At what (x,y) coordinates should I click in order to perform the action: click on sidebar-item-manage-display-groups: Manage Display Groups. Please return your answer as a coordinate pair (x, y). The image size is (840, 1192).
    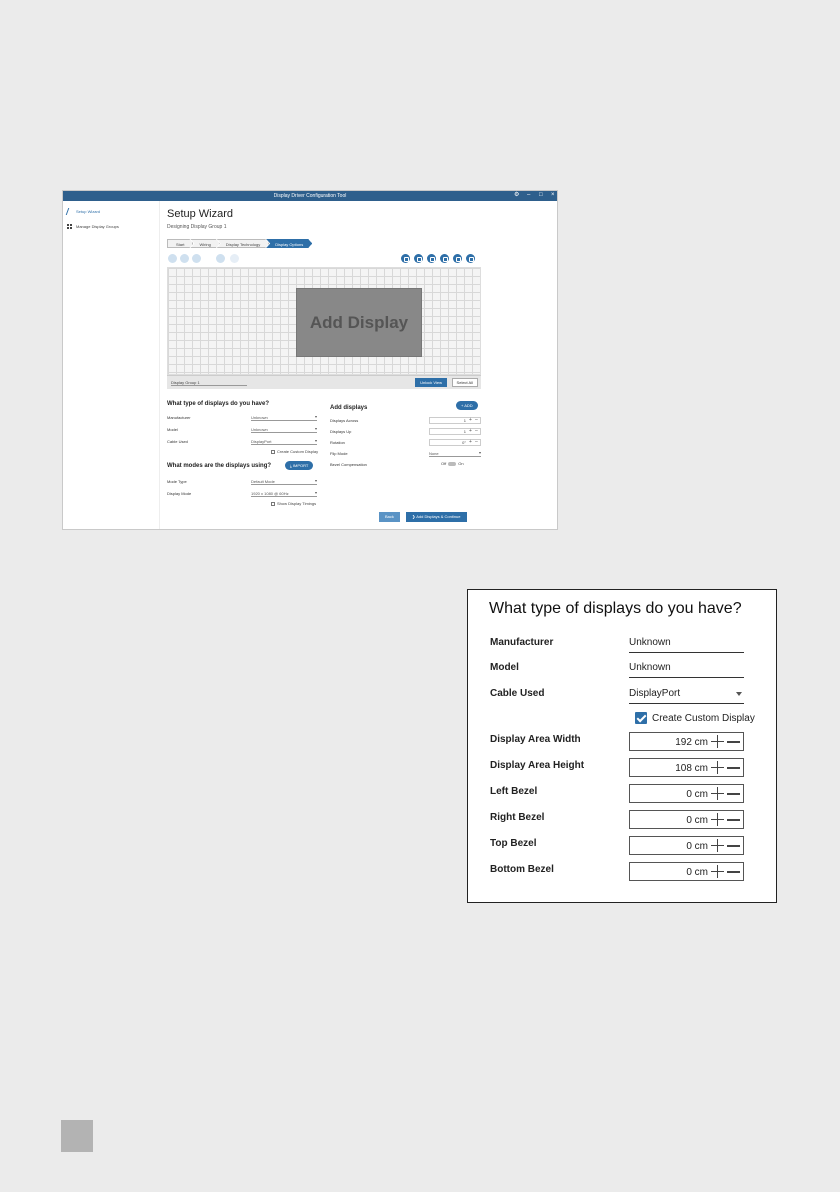
    Looking at the image, I should click on (111, 226).